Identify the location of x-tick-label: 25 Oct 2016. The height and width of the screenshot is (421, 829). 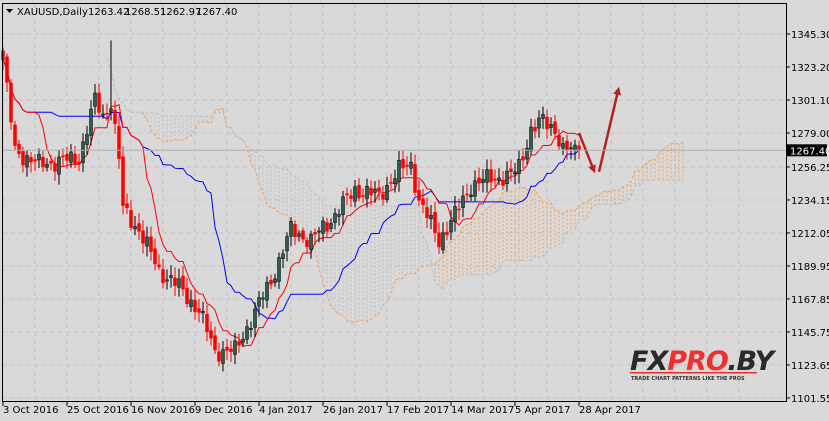
(98, 410).